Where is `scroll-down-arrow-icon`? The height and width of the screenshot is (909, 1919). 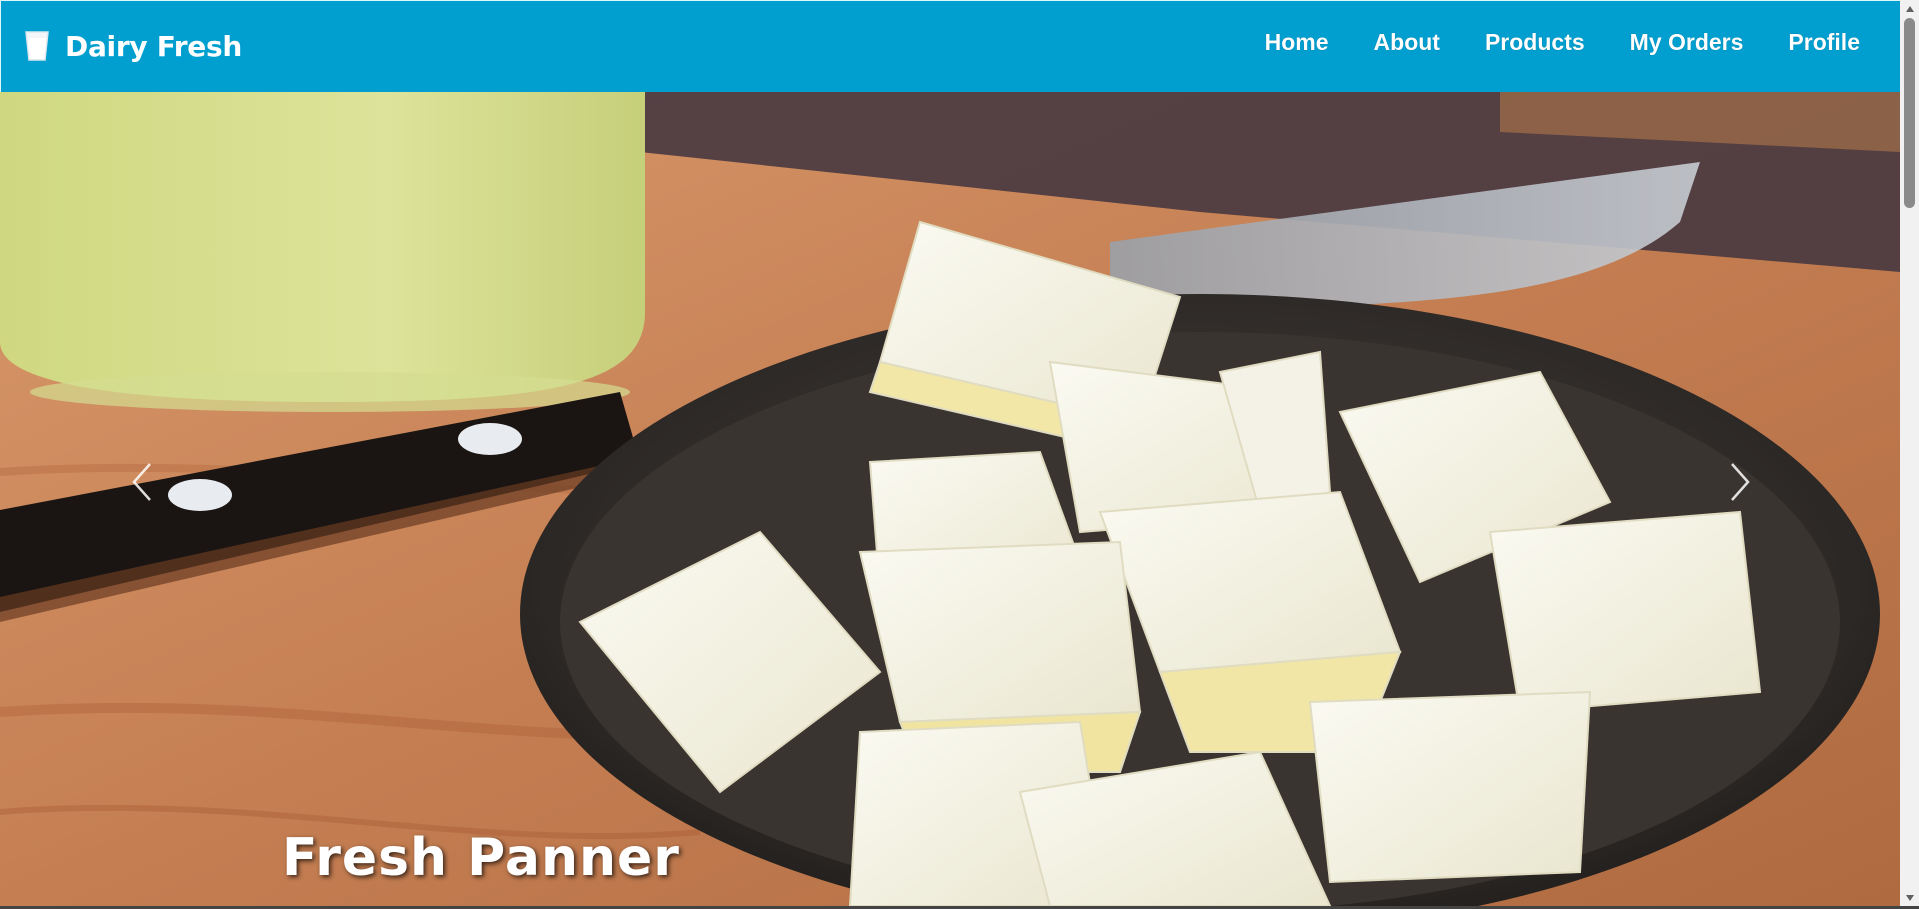
scroll-down-arrow-icon is located at coordinates (1909, 897).